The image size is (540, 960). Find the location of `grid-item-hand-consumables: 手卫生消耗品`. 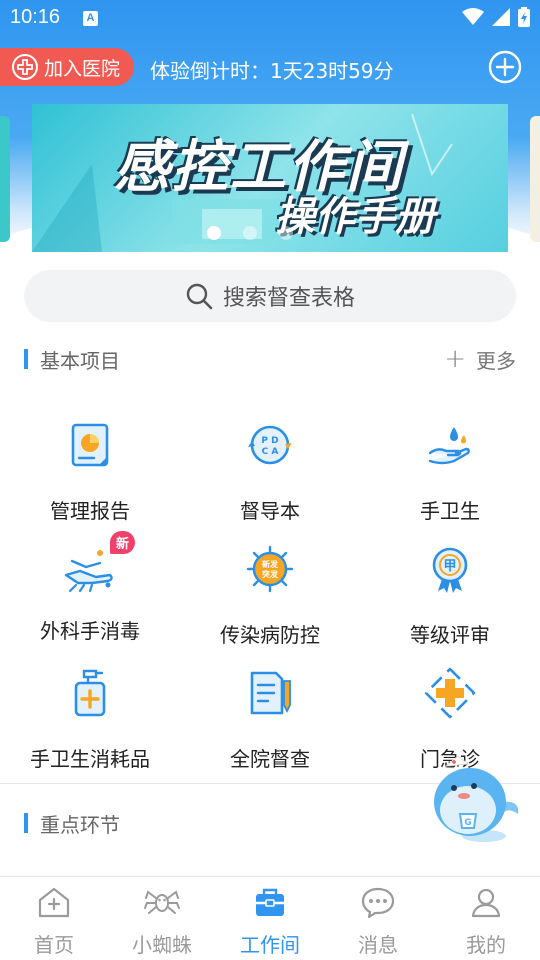

grid-item-hand-consumables: 手卫生消耗品 is located at coordinates (90, 718).